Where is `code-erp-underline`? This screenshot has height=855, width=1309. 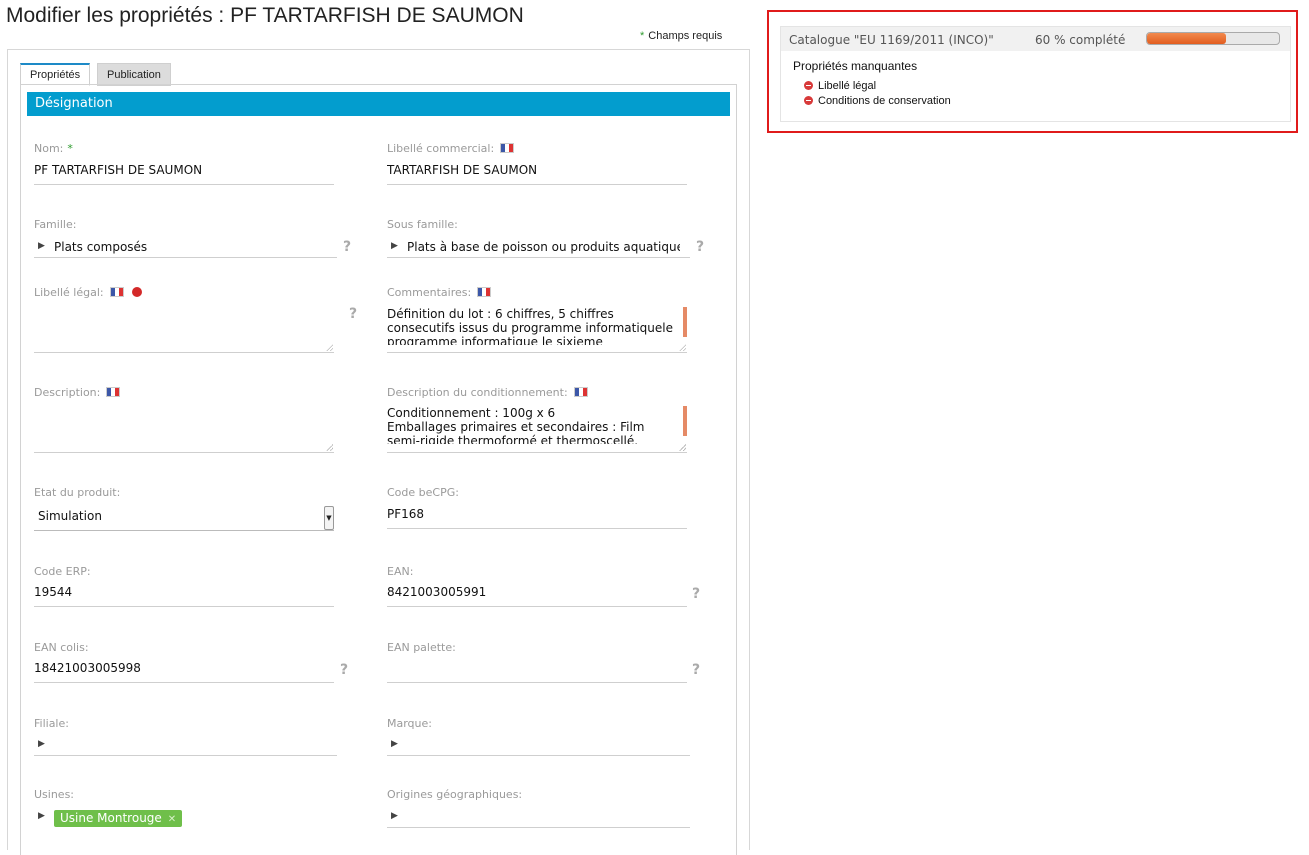 code-erp-underline is located at coordinates (184, 606).